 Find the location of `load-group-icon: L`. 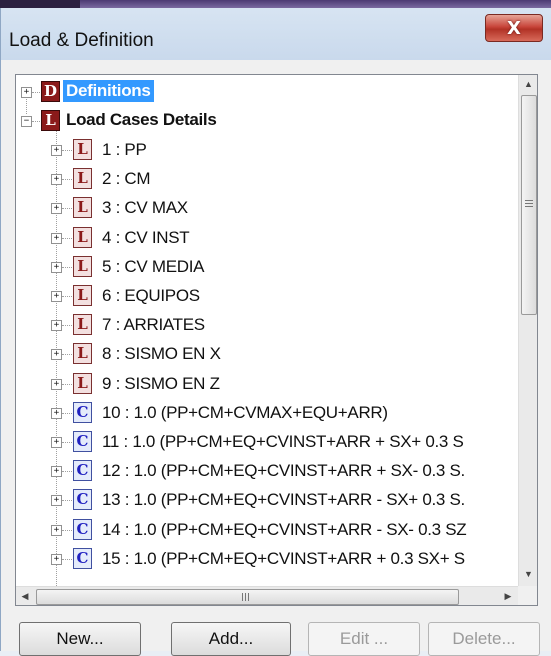

load-group-icon: L is located at coordinates (50, 120).